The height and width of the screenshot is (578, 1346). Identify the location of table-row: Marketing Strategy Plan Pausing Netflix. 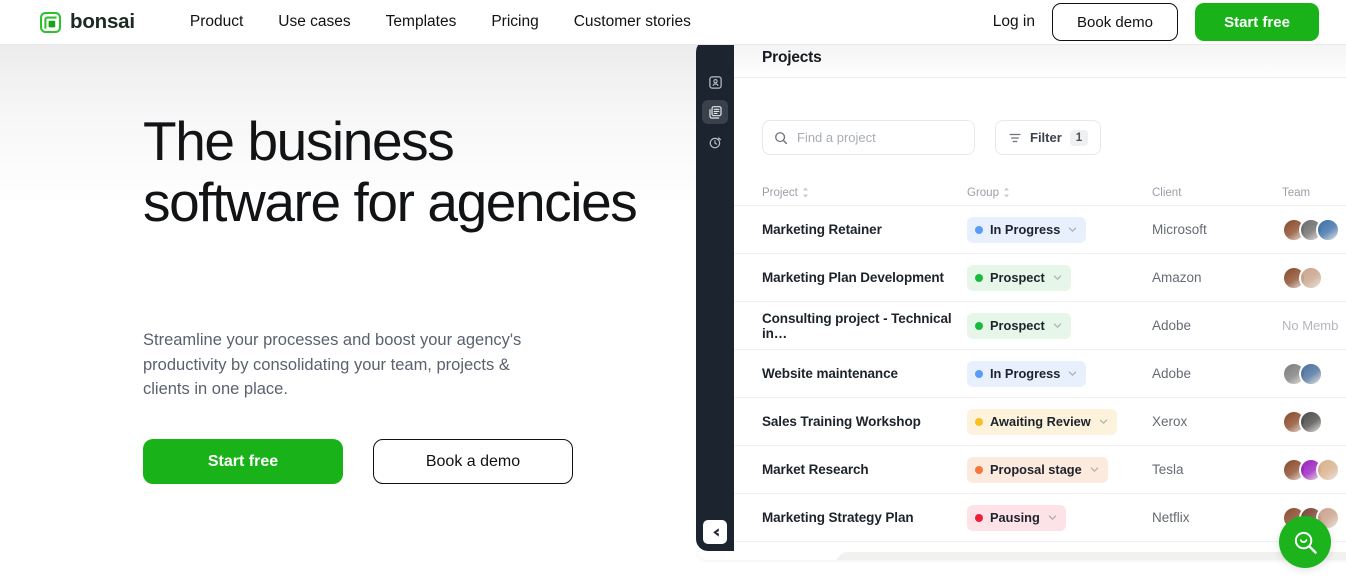
(1040, 518).